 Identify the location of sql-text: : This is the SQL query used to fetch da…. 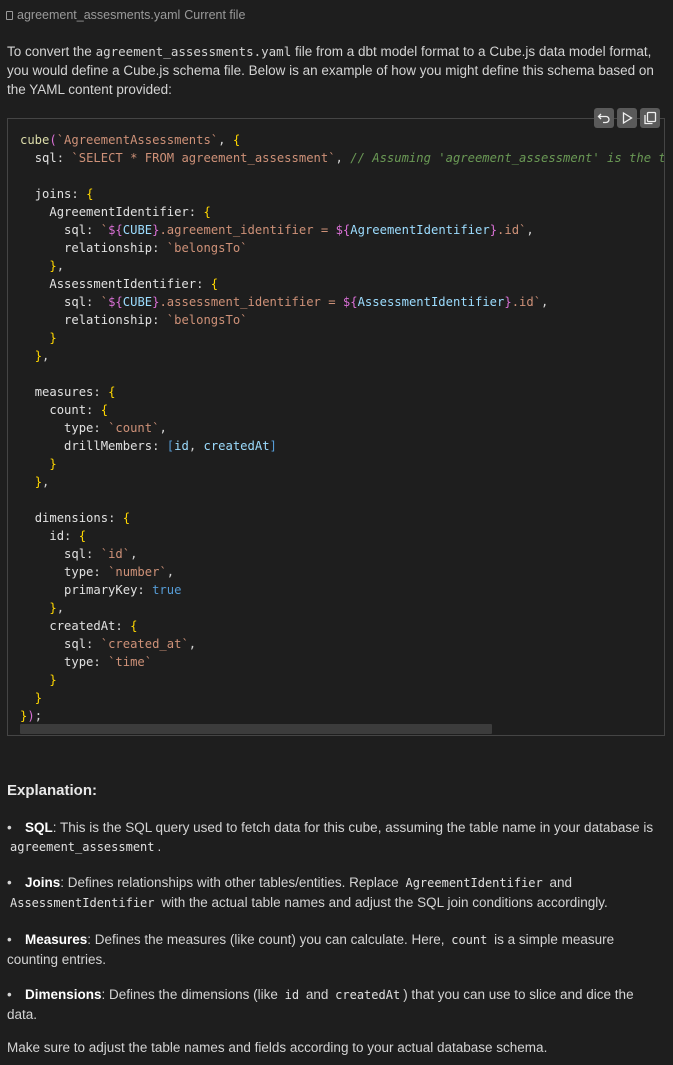
(353, 827).